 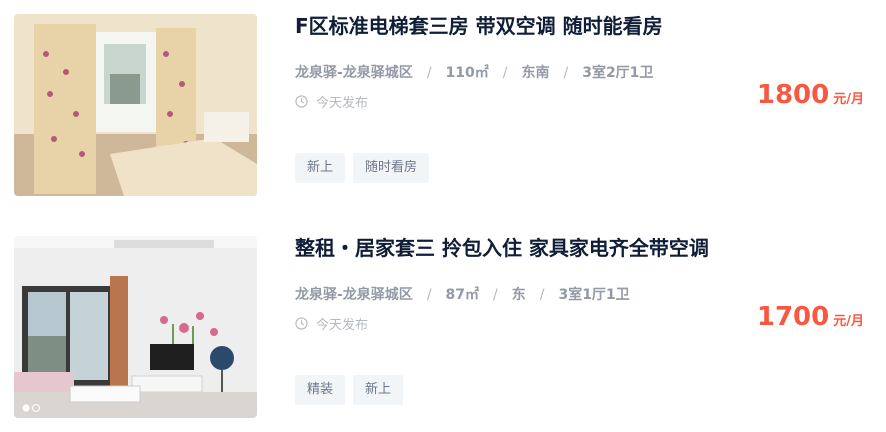 What do you see at coordinates (467, 73) in the screenshot?
I see `listing-area: 110㎡` at bounding box center [467, 73].